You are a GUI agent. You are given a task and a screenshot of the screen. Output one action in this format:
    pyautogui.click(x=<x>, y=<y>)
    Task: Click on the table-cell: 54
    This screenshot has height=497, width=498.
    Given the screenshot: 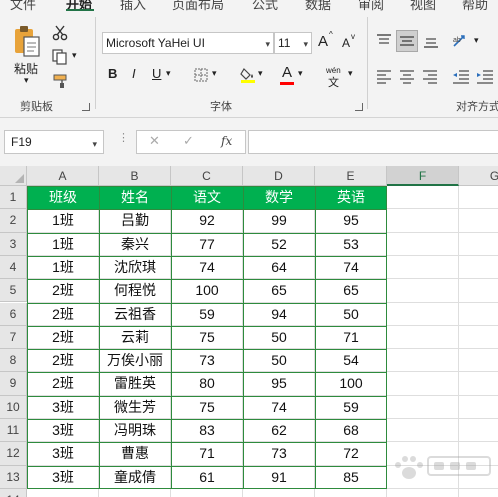 What is the action you would take?
    pyautogui.click(x=351, y=360)
    